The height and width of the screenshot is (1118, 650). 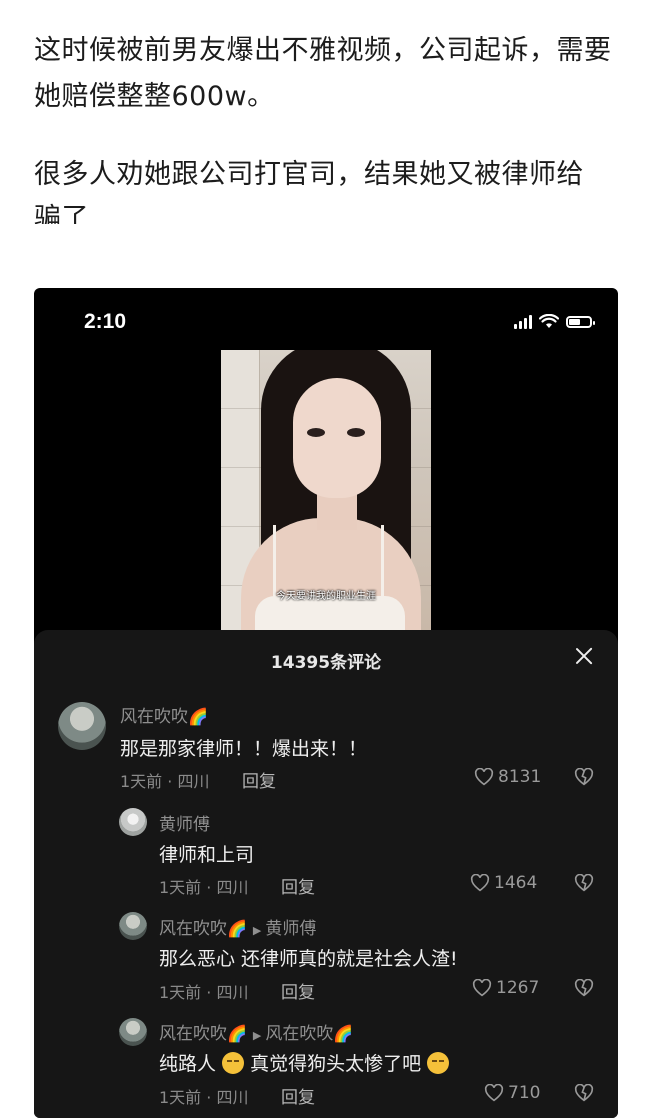 I want to click on like-button: 710, so click(x=512, y=1093).